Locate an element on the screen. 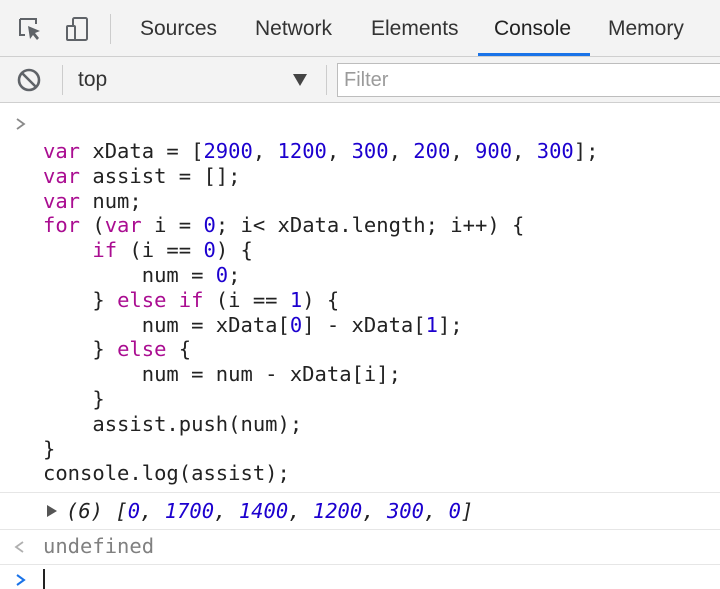  dropdown-arrow-icon is located at coordinates (300, 80).